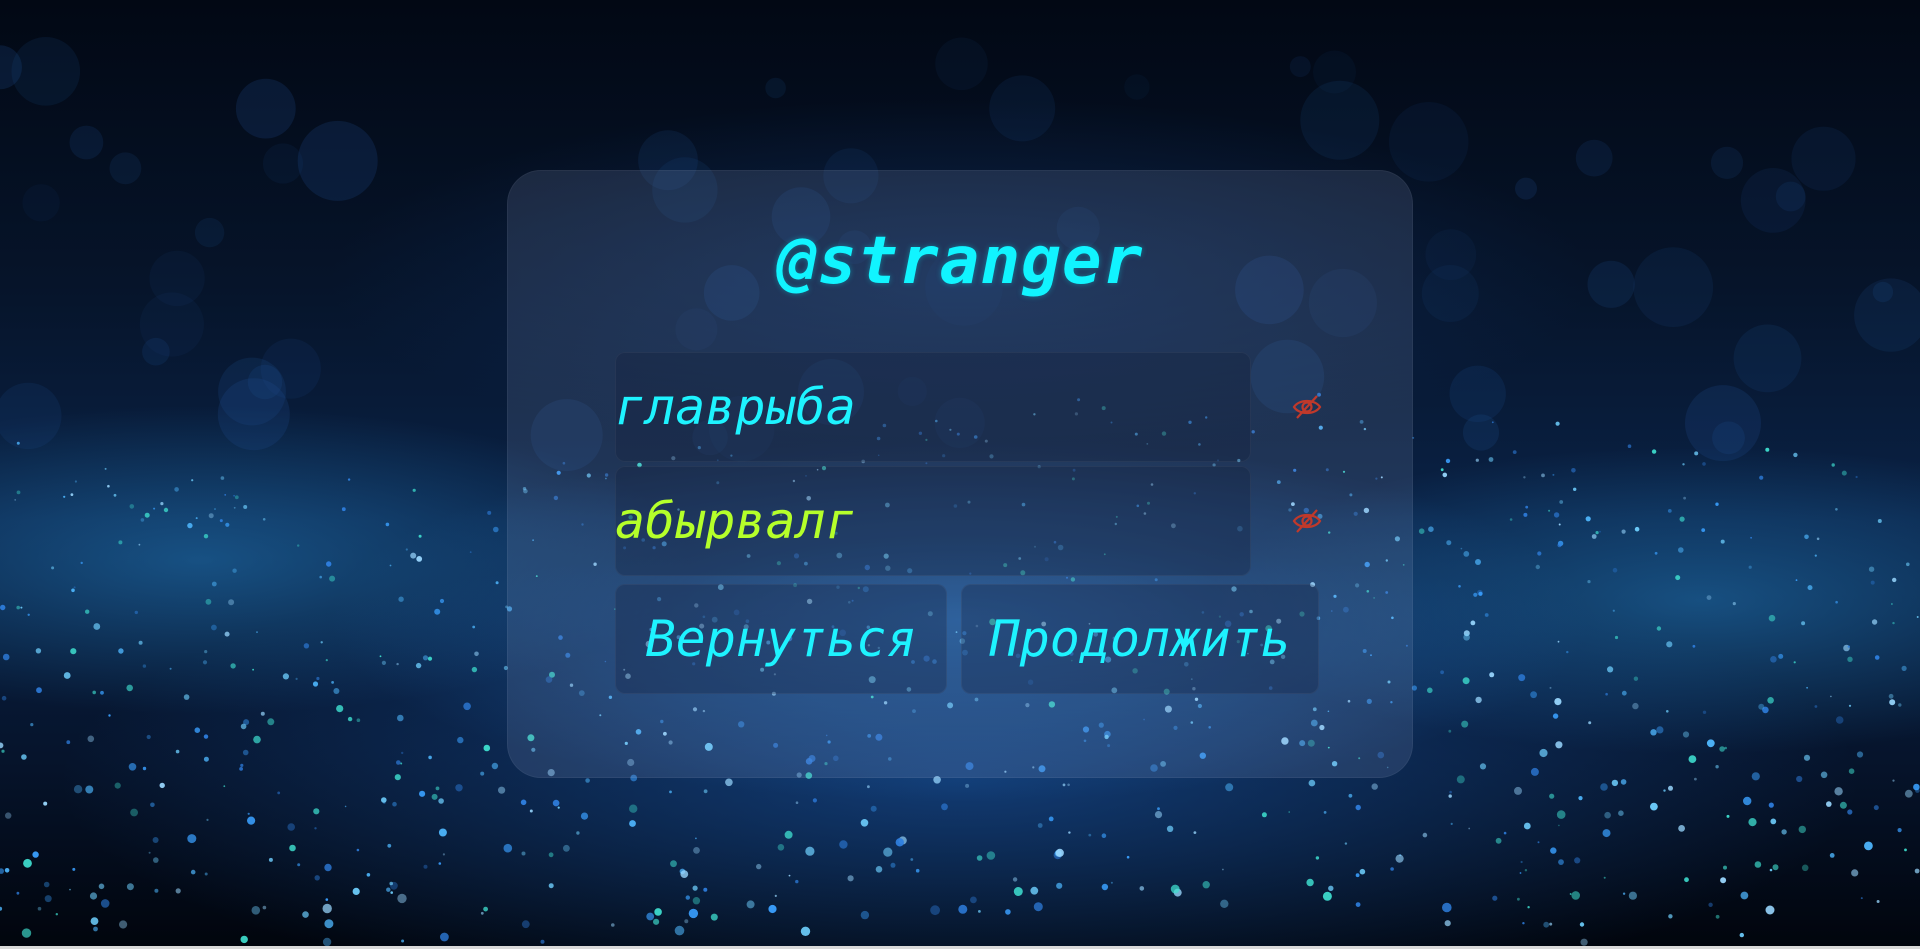 The image size is (1920, 949). Describe the element at coordinates (735, 407) in the screenshot. I see `login-value: главрыба` at that location.